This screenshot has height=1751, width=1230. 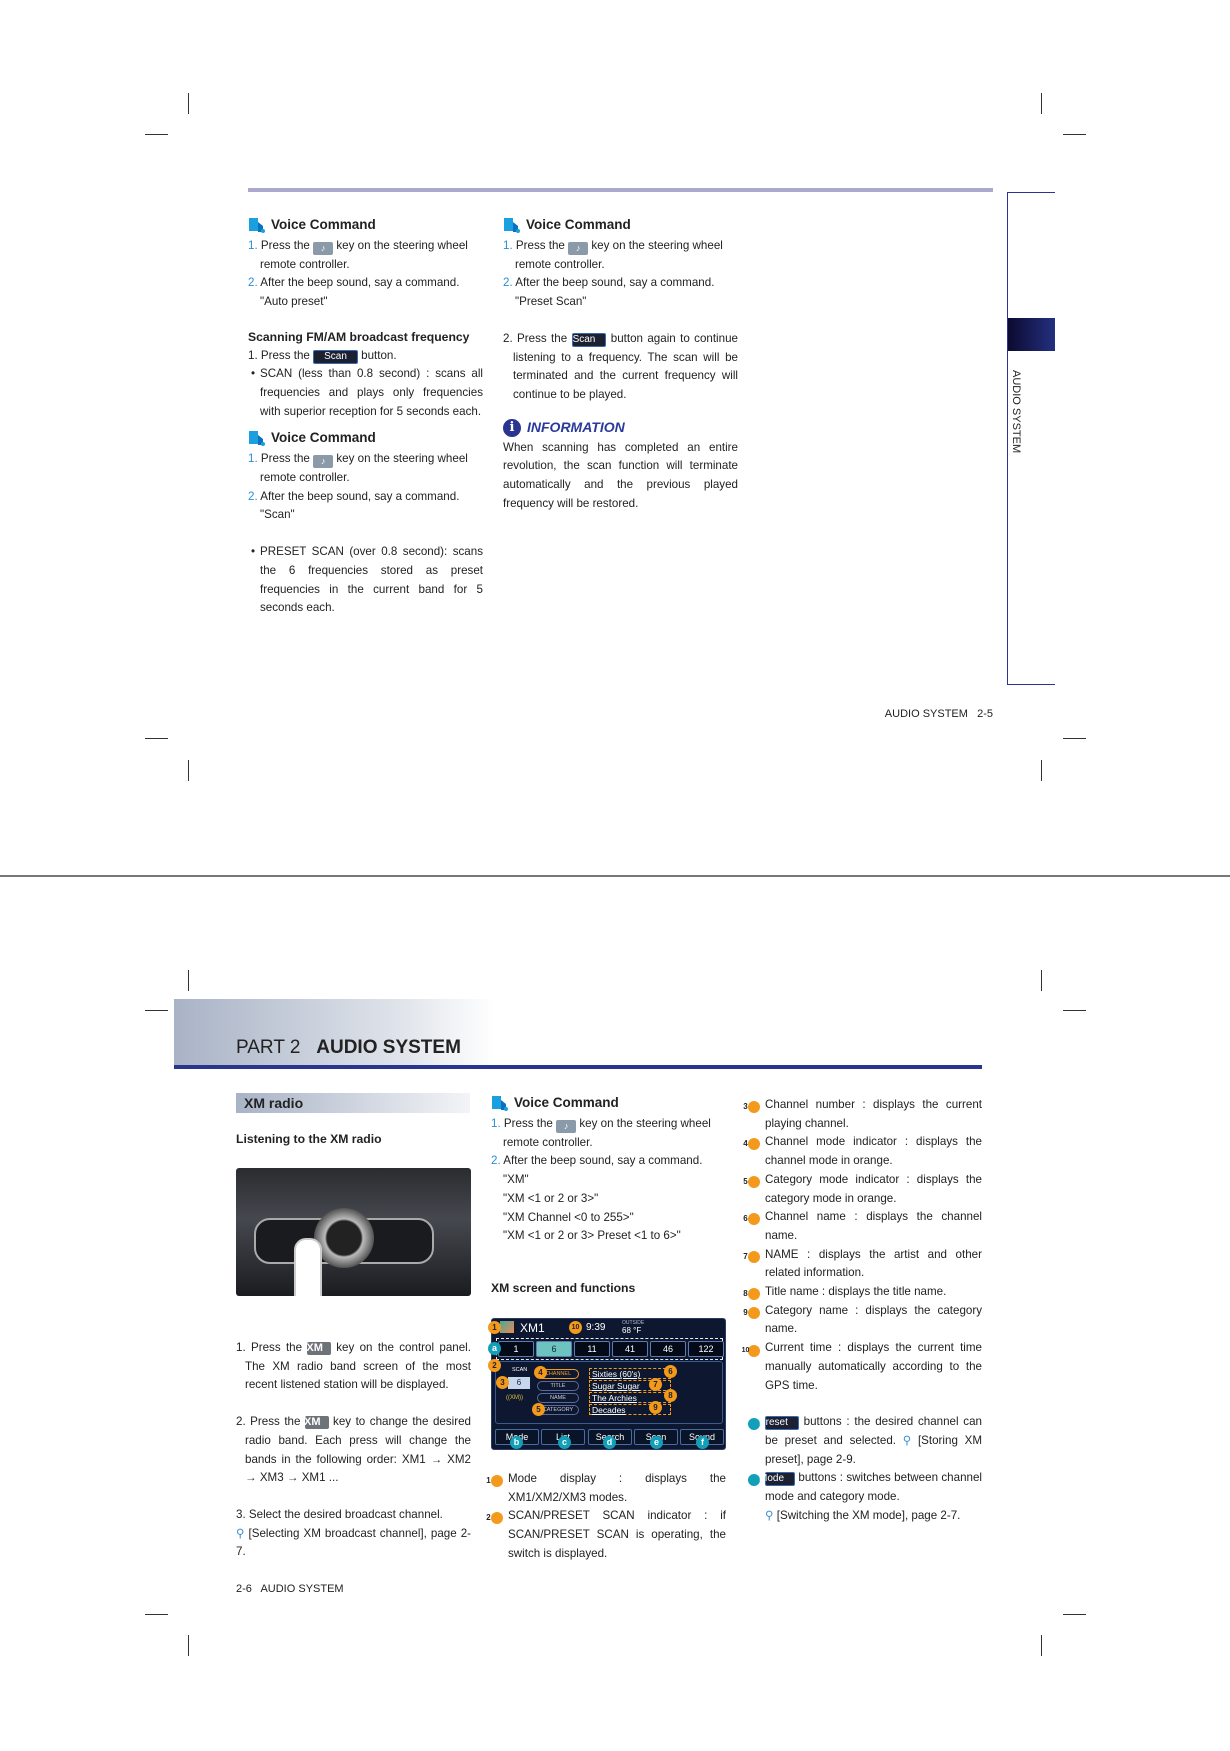 I want to click on voice-command-text: "XM <1 or 2 or 3>", so click(x=551, y=1198).